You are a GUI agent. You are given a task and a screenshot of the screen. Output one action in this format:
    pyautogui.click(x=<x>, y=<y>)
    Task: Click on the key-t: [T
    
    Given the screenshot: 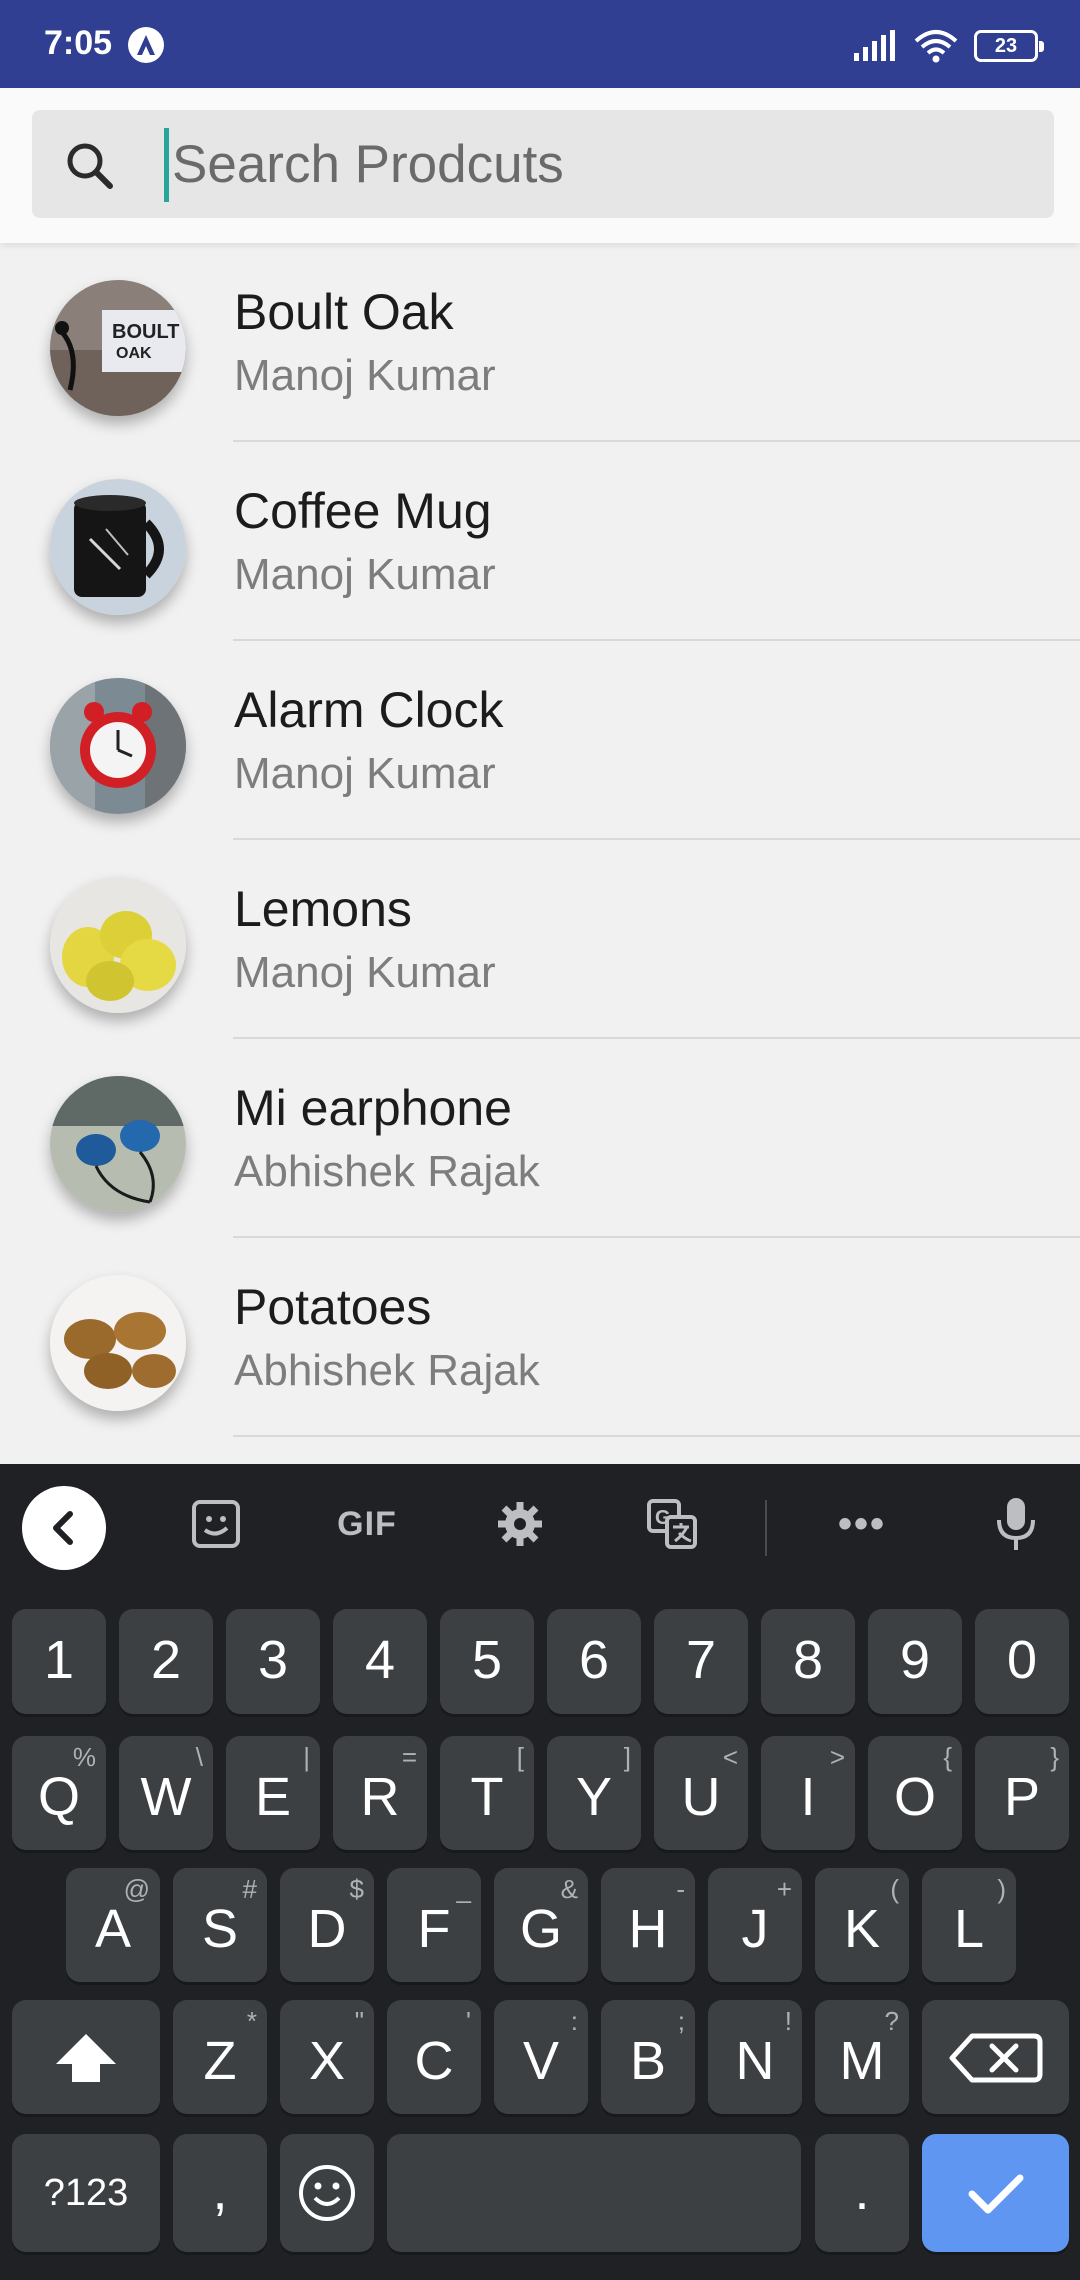 What is the action you would take?
    pyautogui.click(x=487, y=1793)
    